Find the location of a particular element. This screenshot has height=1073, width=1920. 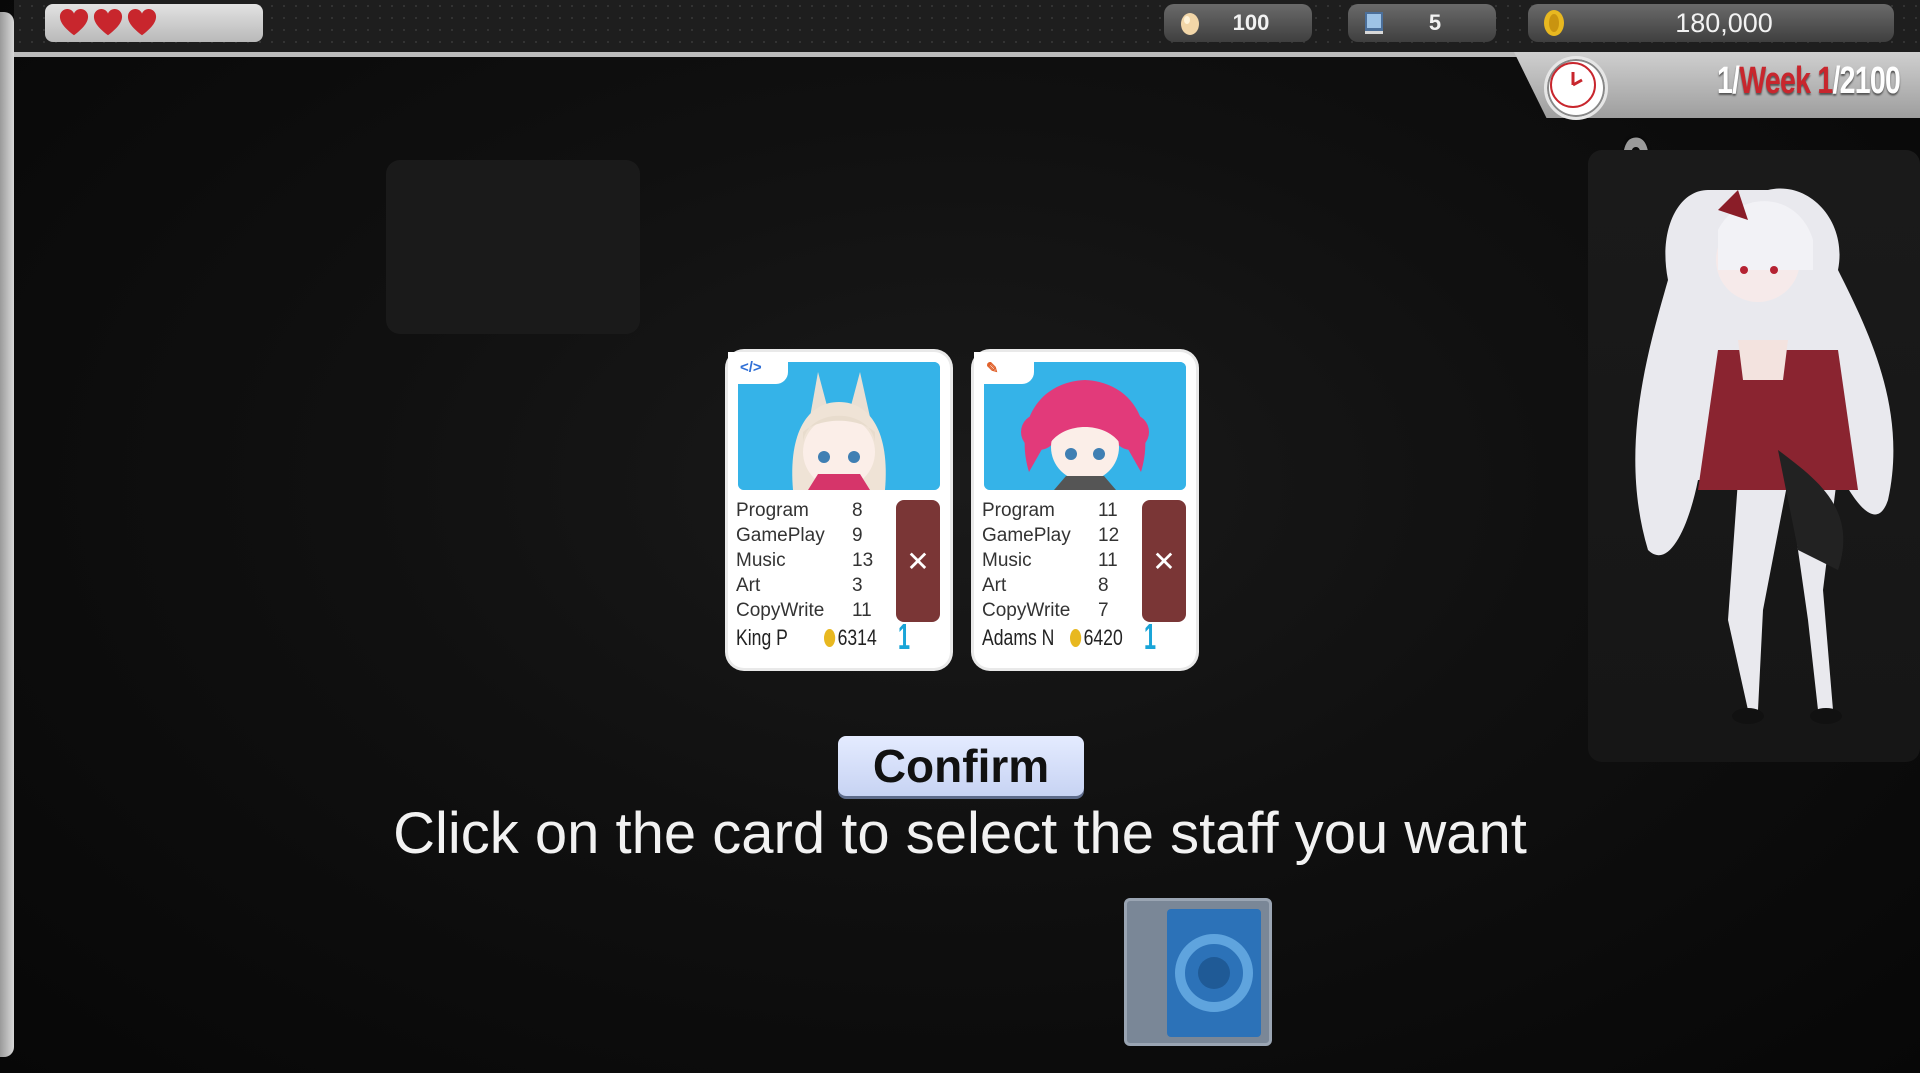

stat-row: CopyWrite 11 is located at coordinates (811, 610).